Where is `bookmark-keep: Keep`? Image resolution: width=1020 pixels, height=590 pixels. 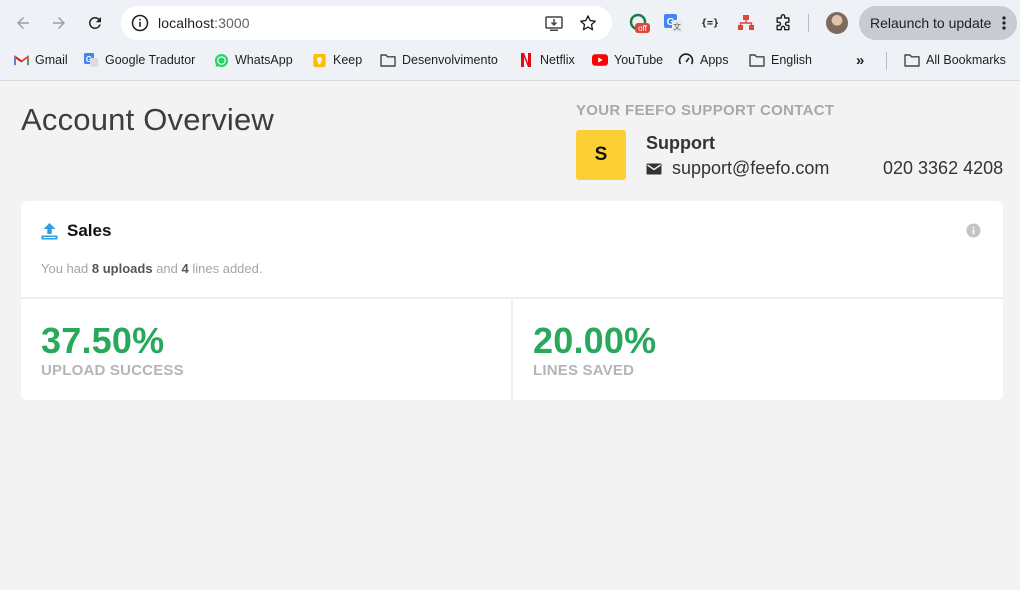
bookmark-keep: Keep is located at coordinates (336, 60).